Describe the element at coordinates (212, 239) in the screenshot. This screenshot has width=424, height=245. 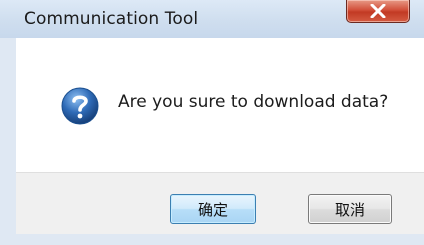
I see `window-bottom-border` at that location.